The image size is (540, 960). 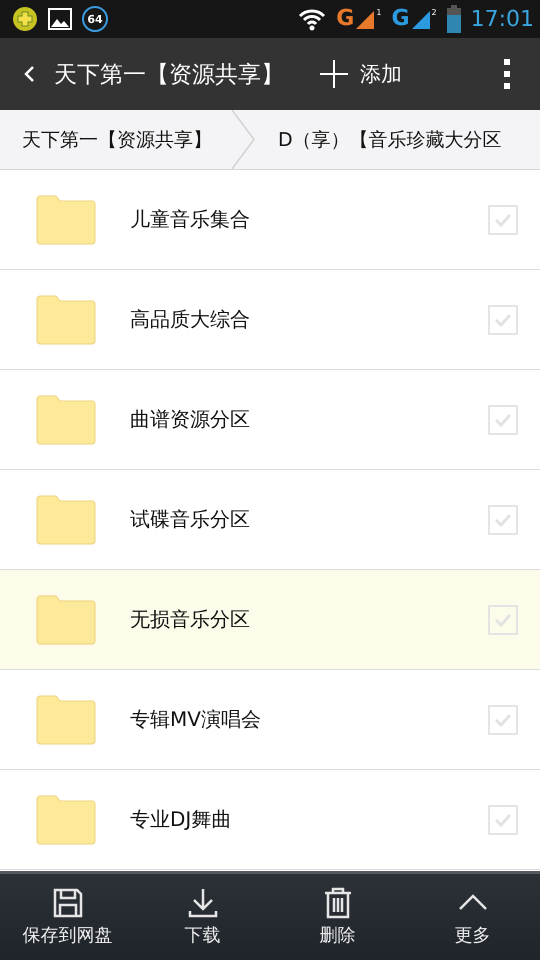 I want to click on folder-row: 无损音乐分区, so click(x=270, y=620).